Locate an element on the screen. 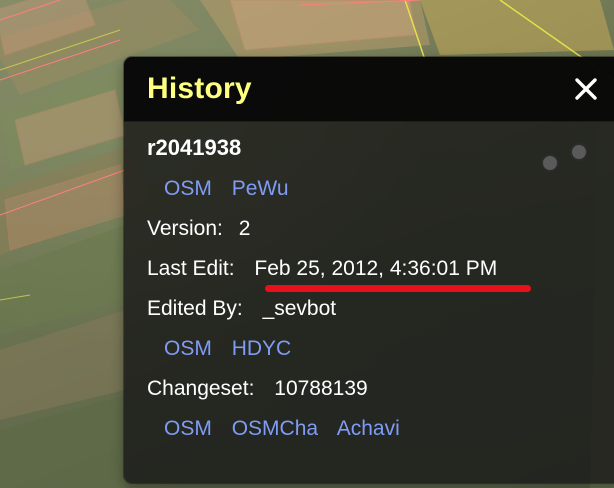  edited-by-label: Edited By: is located at coordinates (195, 308).